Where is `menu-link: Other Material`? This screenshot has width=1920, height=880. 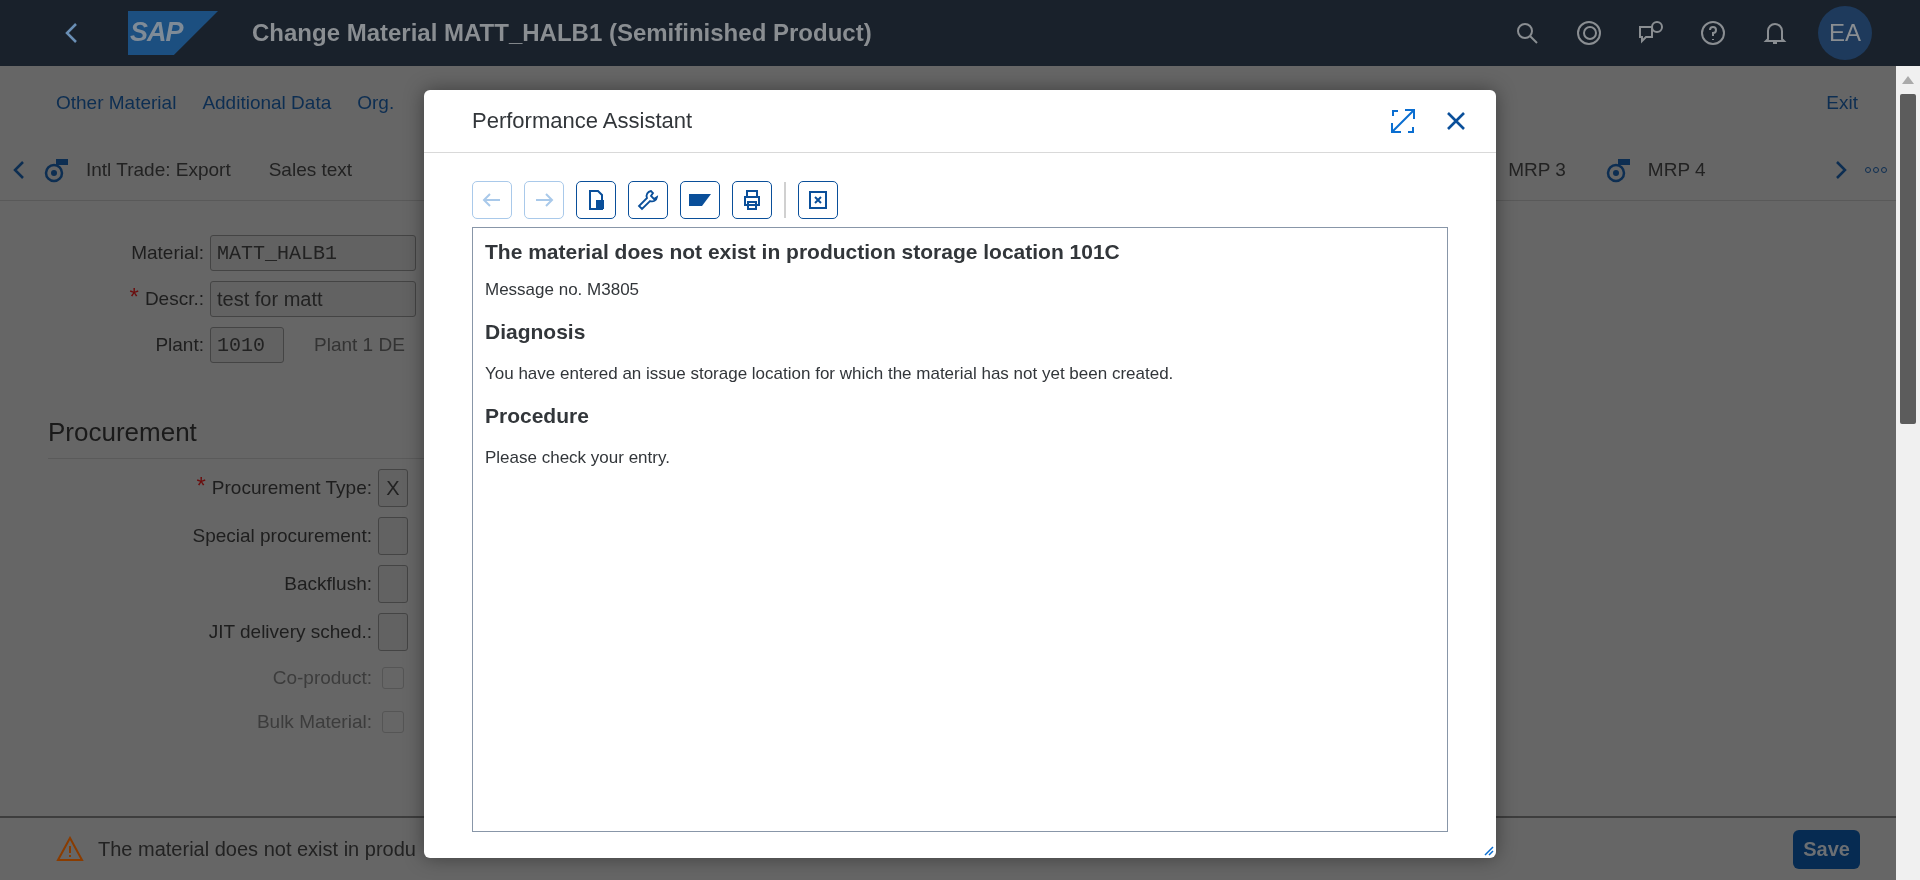 menu-link: Other Material is located at coordinates (116, 103).